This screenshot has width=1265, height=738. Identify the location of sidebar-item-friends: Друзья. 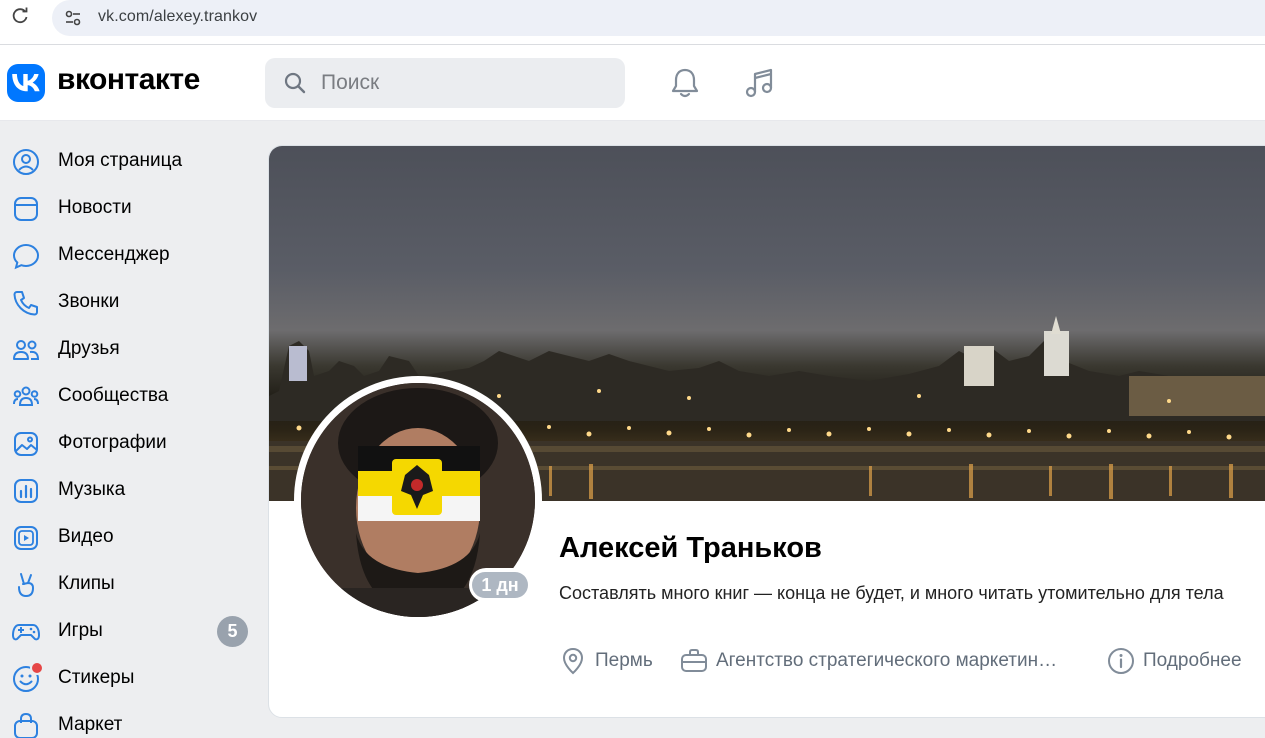
(130, 349).